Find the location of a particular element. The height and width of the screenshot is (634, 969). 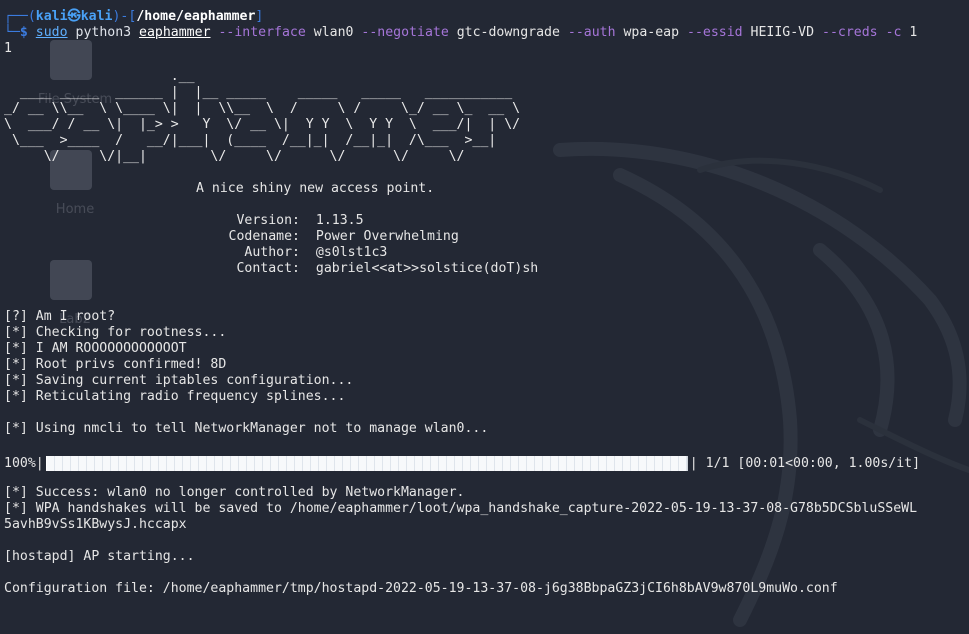

prompt-user: kali㉿kali is located at coordinates (74, 16).